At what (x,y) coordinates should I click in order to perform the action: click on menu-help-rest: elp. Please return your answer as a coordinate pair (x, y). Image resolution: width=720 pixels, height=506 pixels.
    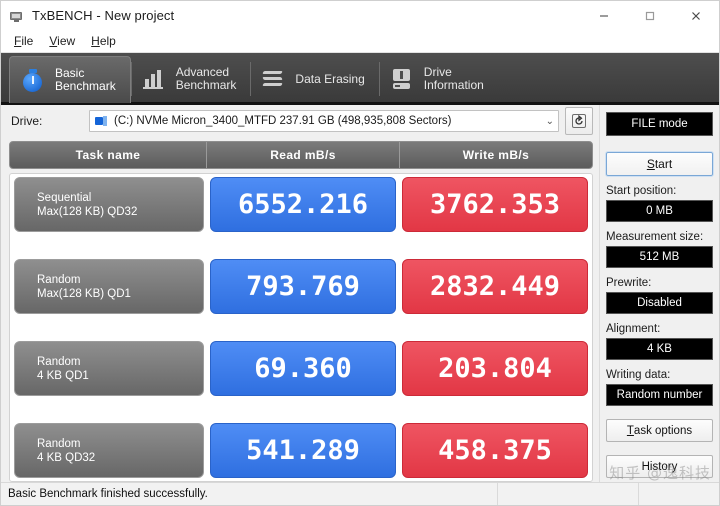
    Looking at the image, I should click on (107, 41).